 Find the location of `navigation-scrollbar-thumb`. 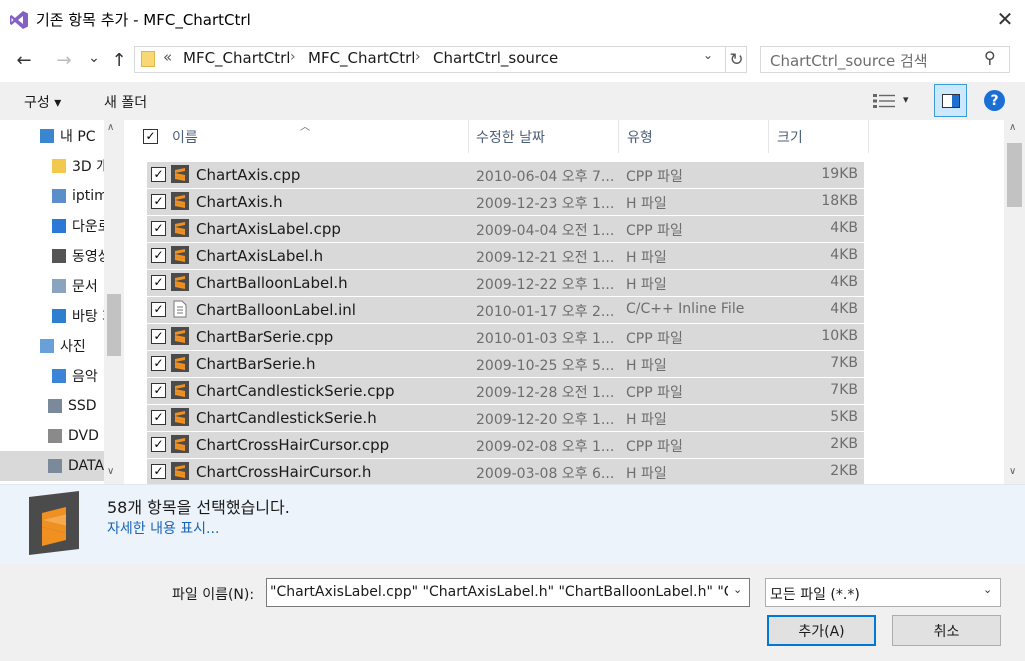

navigation-scrollbar-thumb is located at coordinates (114, 325).